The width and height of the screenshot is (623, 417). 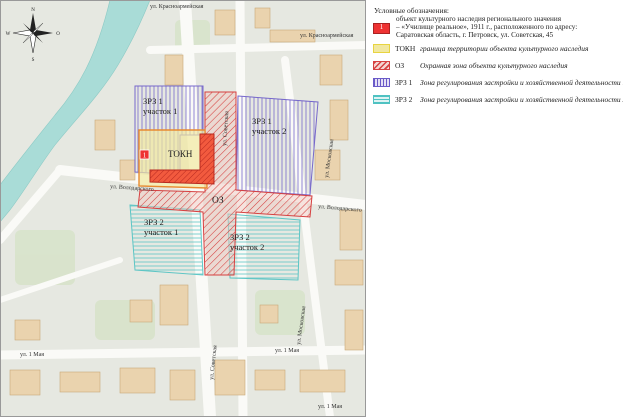 What do you see at coordinates (218, 201) in the screenshot?
I see `label-oz: ОЗ` at bounding box center [218, 201].